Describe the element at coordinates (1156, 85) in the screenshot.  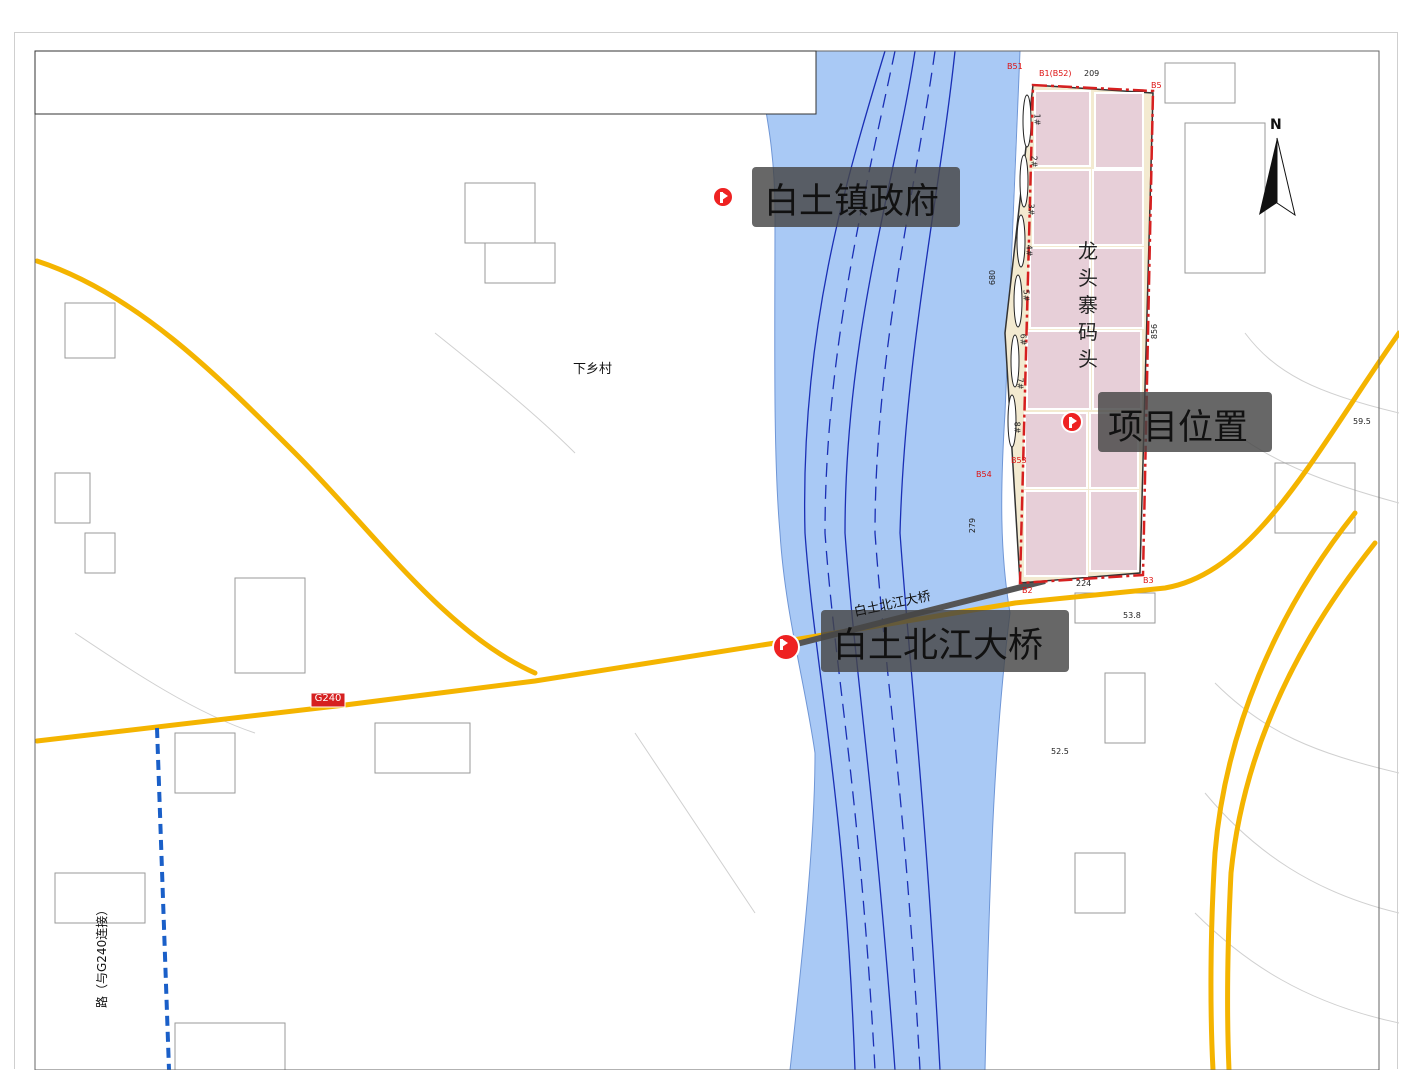
I see `point-b5: B5` at that location.